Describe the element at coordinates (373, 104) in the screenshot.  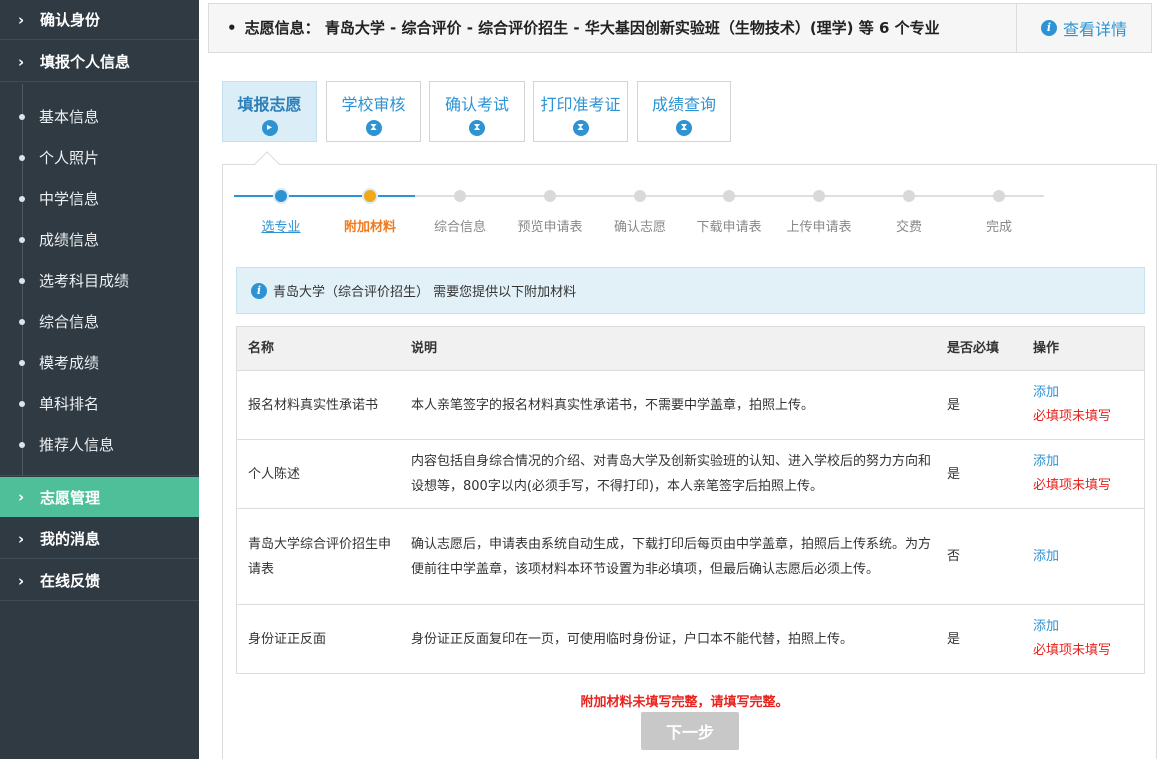
I see `tab-label: 学校审核` at that location.